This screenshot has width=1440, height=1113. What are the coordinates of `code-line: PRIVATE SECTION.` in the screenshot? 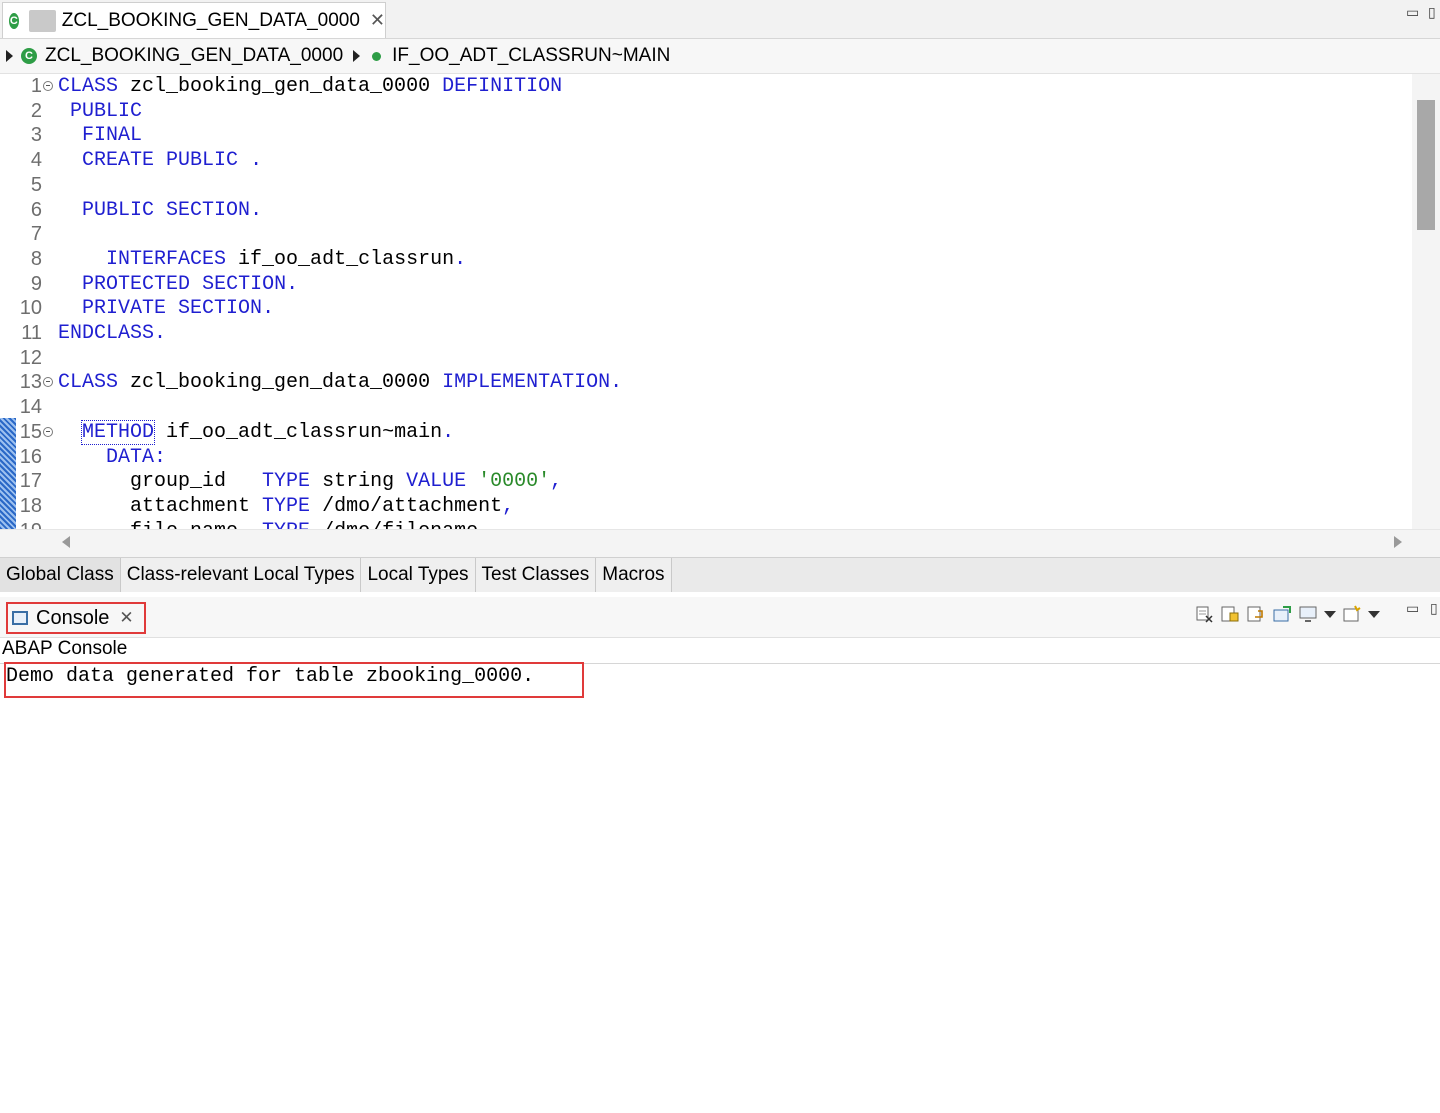 It's located at (166, 308).